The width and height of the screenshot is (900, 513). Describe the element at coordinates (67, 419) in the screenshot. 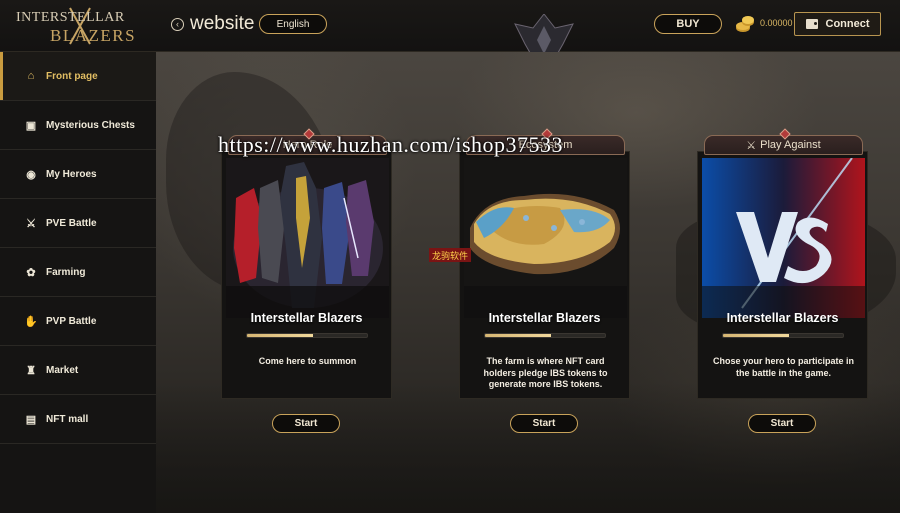

I see `sidebar-item-label: NFT mall` at that location.